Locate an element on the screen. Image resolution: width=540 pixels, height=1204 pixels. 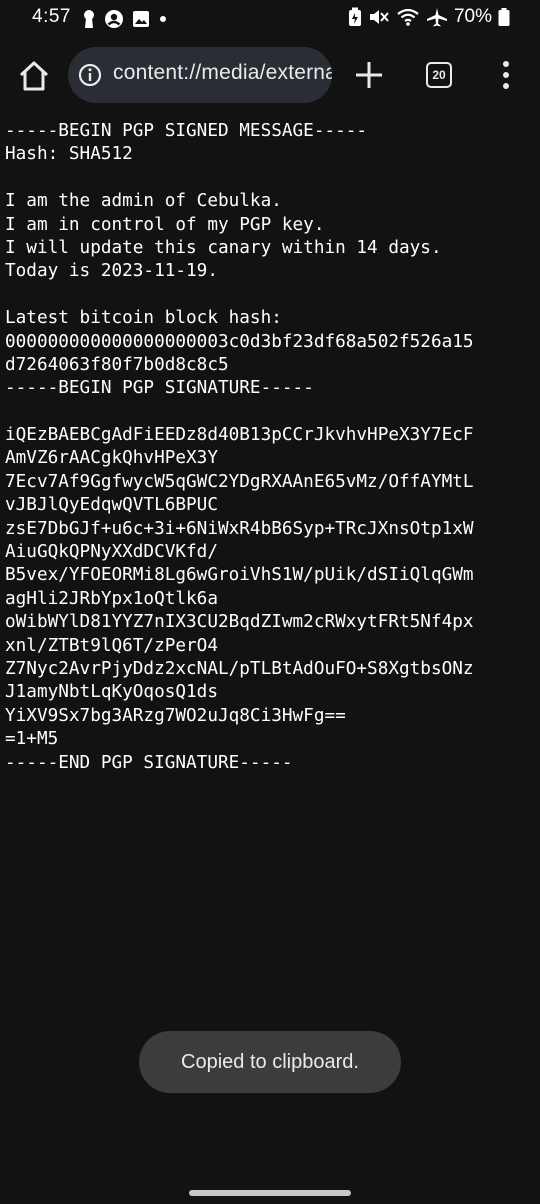
battery-percent: 70% is located at coordinates (472, 16).